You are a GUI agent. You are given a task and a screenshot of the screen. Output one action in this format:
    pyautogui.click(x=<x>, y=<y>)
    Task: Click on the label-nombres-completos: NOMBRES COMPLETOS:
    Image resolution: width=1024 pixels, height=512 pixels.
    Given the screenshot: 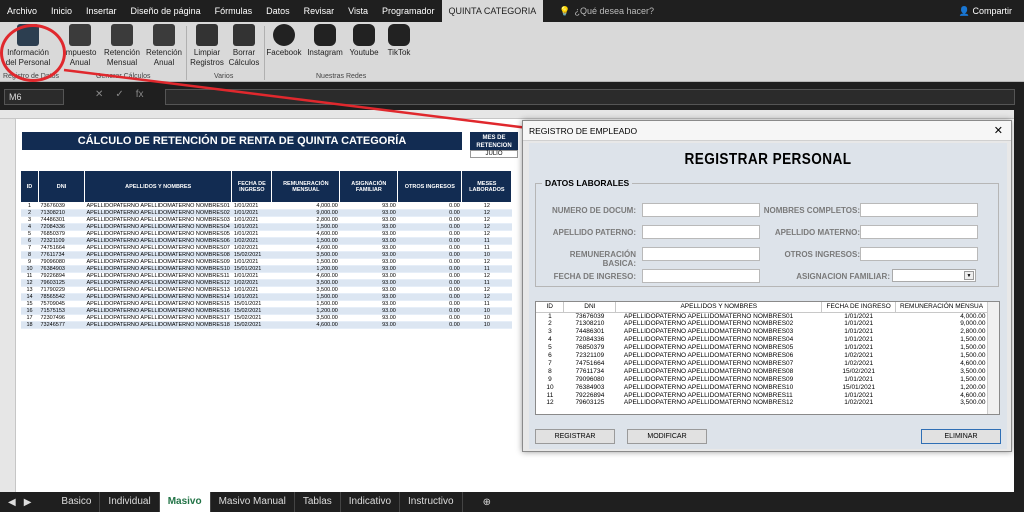 What is the action you would take?
    pyautogui.click(x=811, y=210)
    